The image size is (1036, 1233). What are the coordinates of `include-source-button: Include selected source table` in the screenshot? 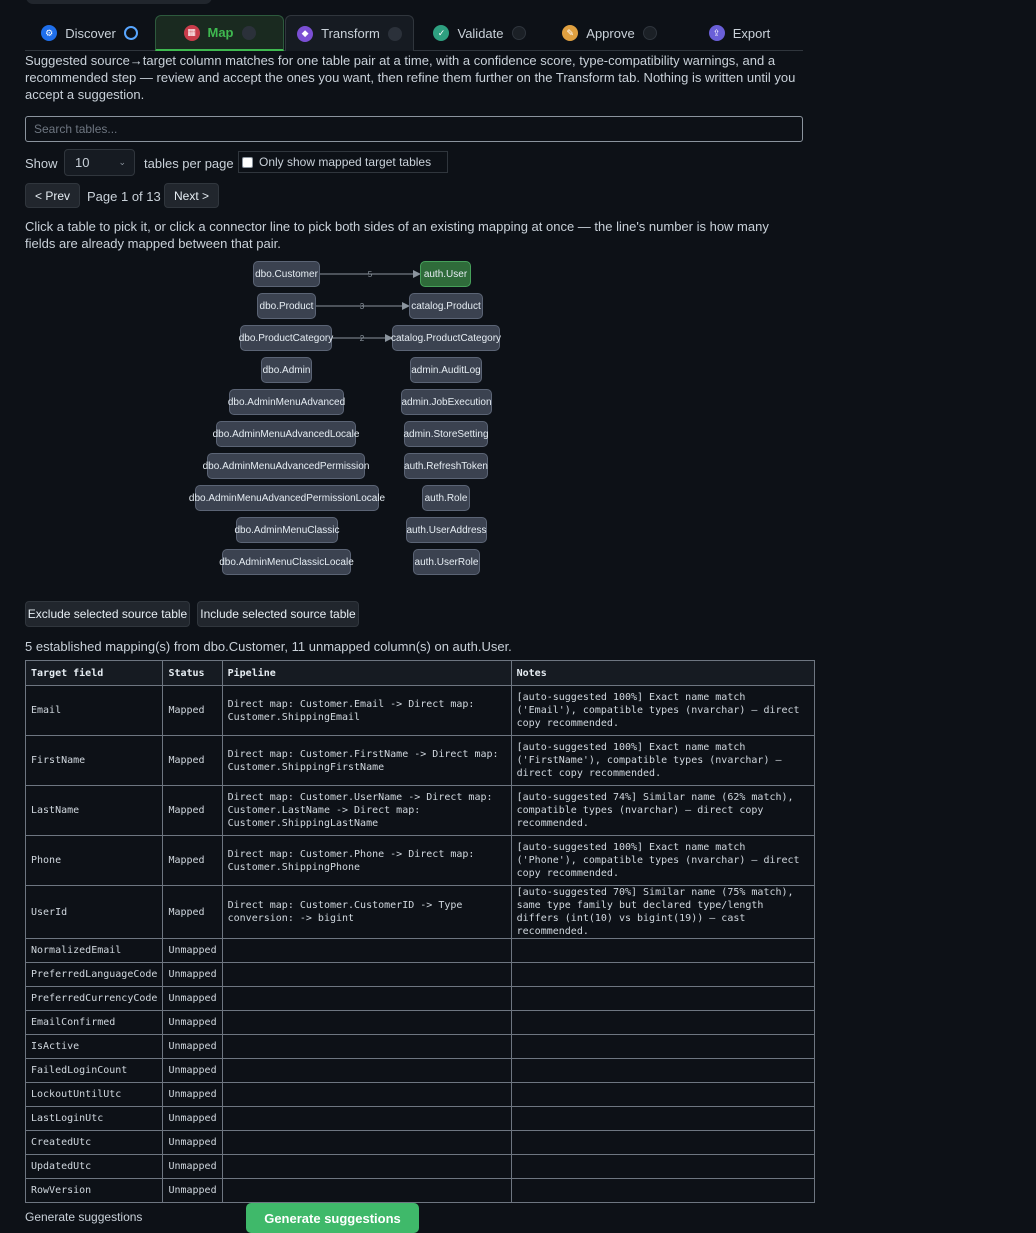 It's located at (278, 614).